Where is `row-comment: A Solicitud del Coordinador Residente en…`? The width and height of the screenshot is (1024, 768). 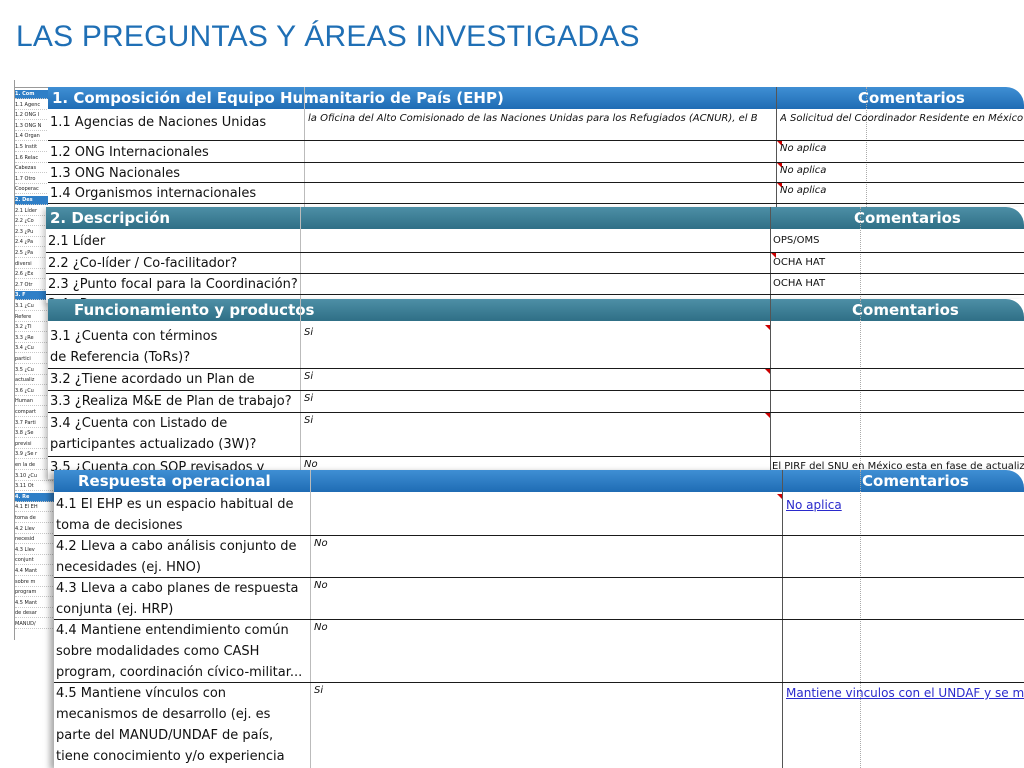 row-comment: A Solicitud del Coordinador Residente en… is located at coordinates (902, 118).